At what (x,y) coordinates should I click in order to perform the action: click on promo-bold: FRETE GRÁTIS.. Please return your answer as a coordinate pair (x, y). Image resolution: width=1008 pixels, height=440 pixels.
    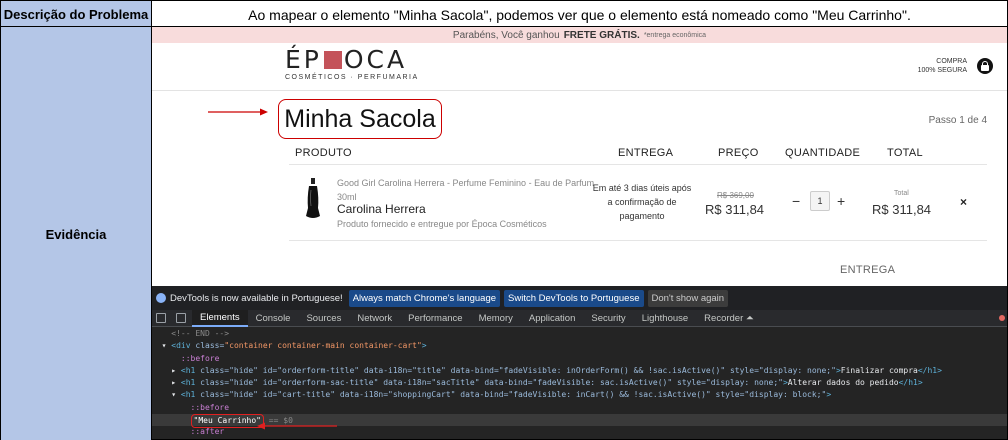
    Looking at the image, I should click on (601, 35).